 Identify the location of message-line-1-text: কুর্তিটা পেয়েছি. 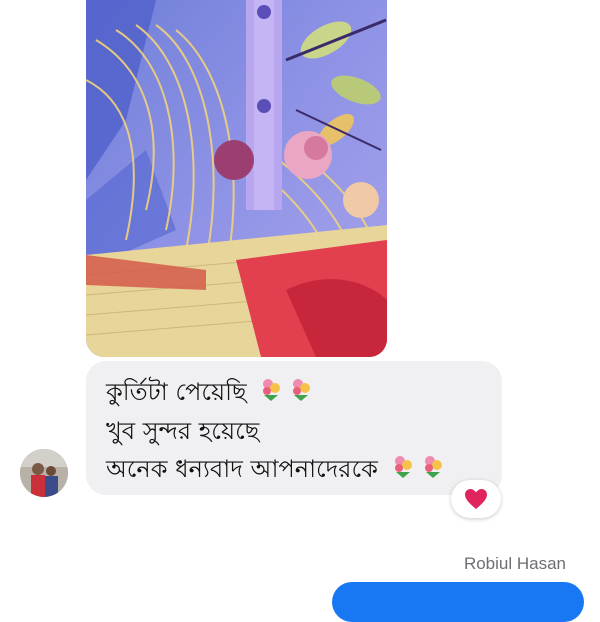
(176, 392).